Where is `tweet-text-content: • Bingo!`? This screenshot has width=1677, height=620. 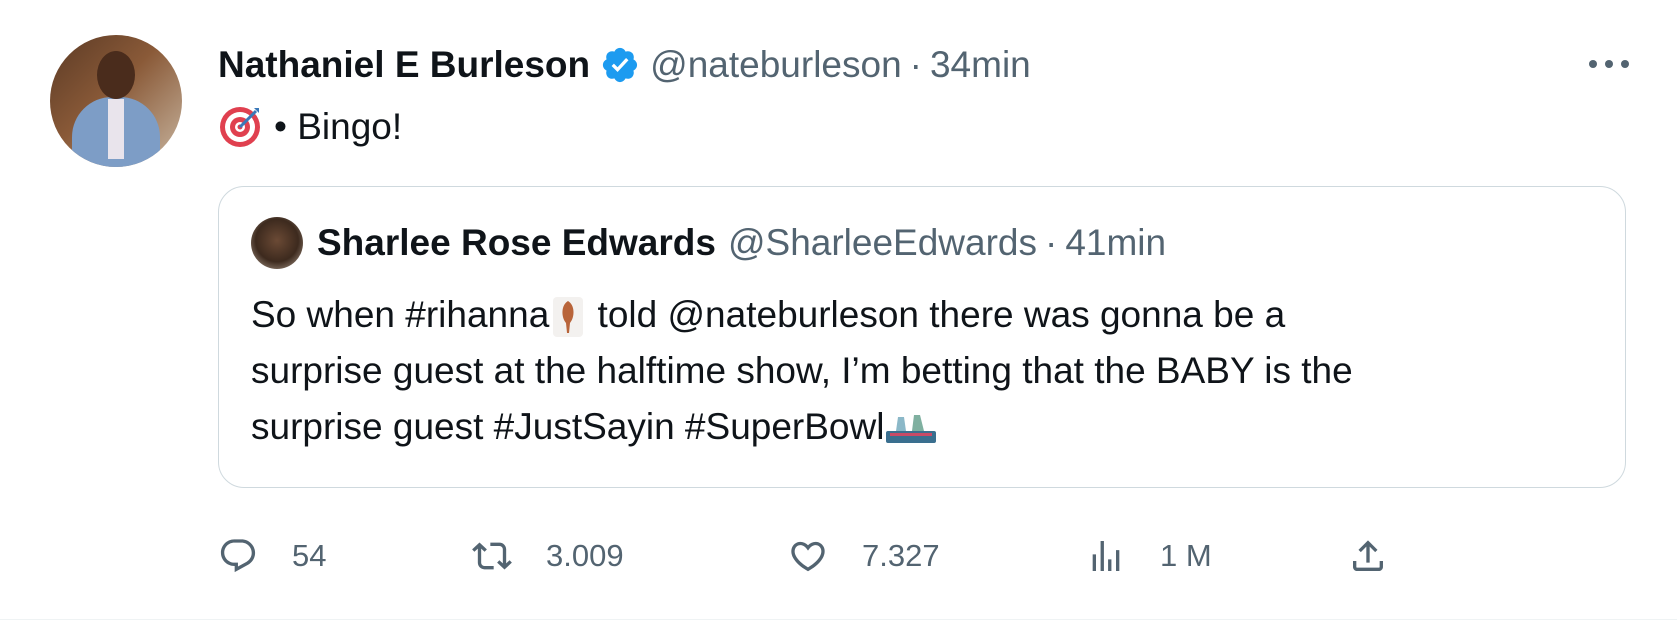
tweet-text-content: • Bingo! is located at coordinates (338, 126).